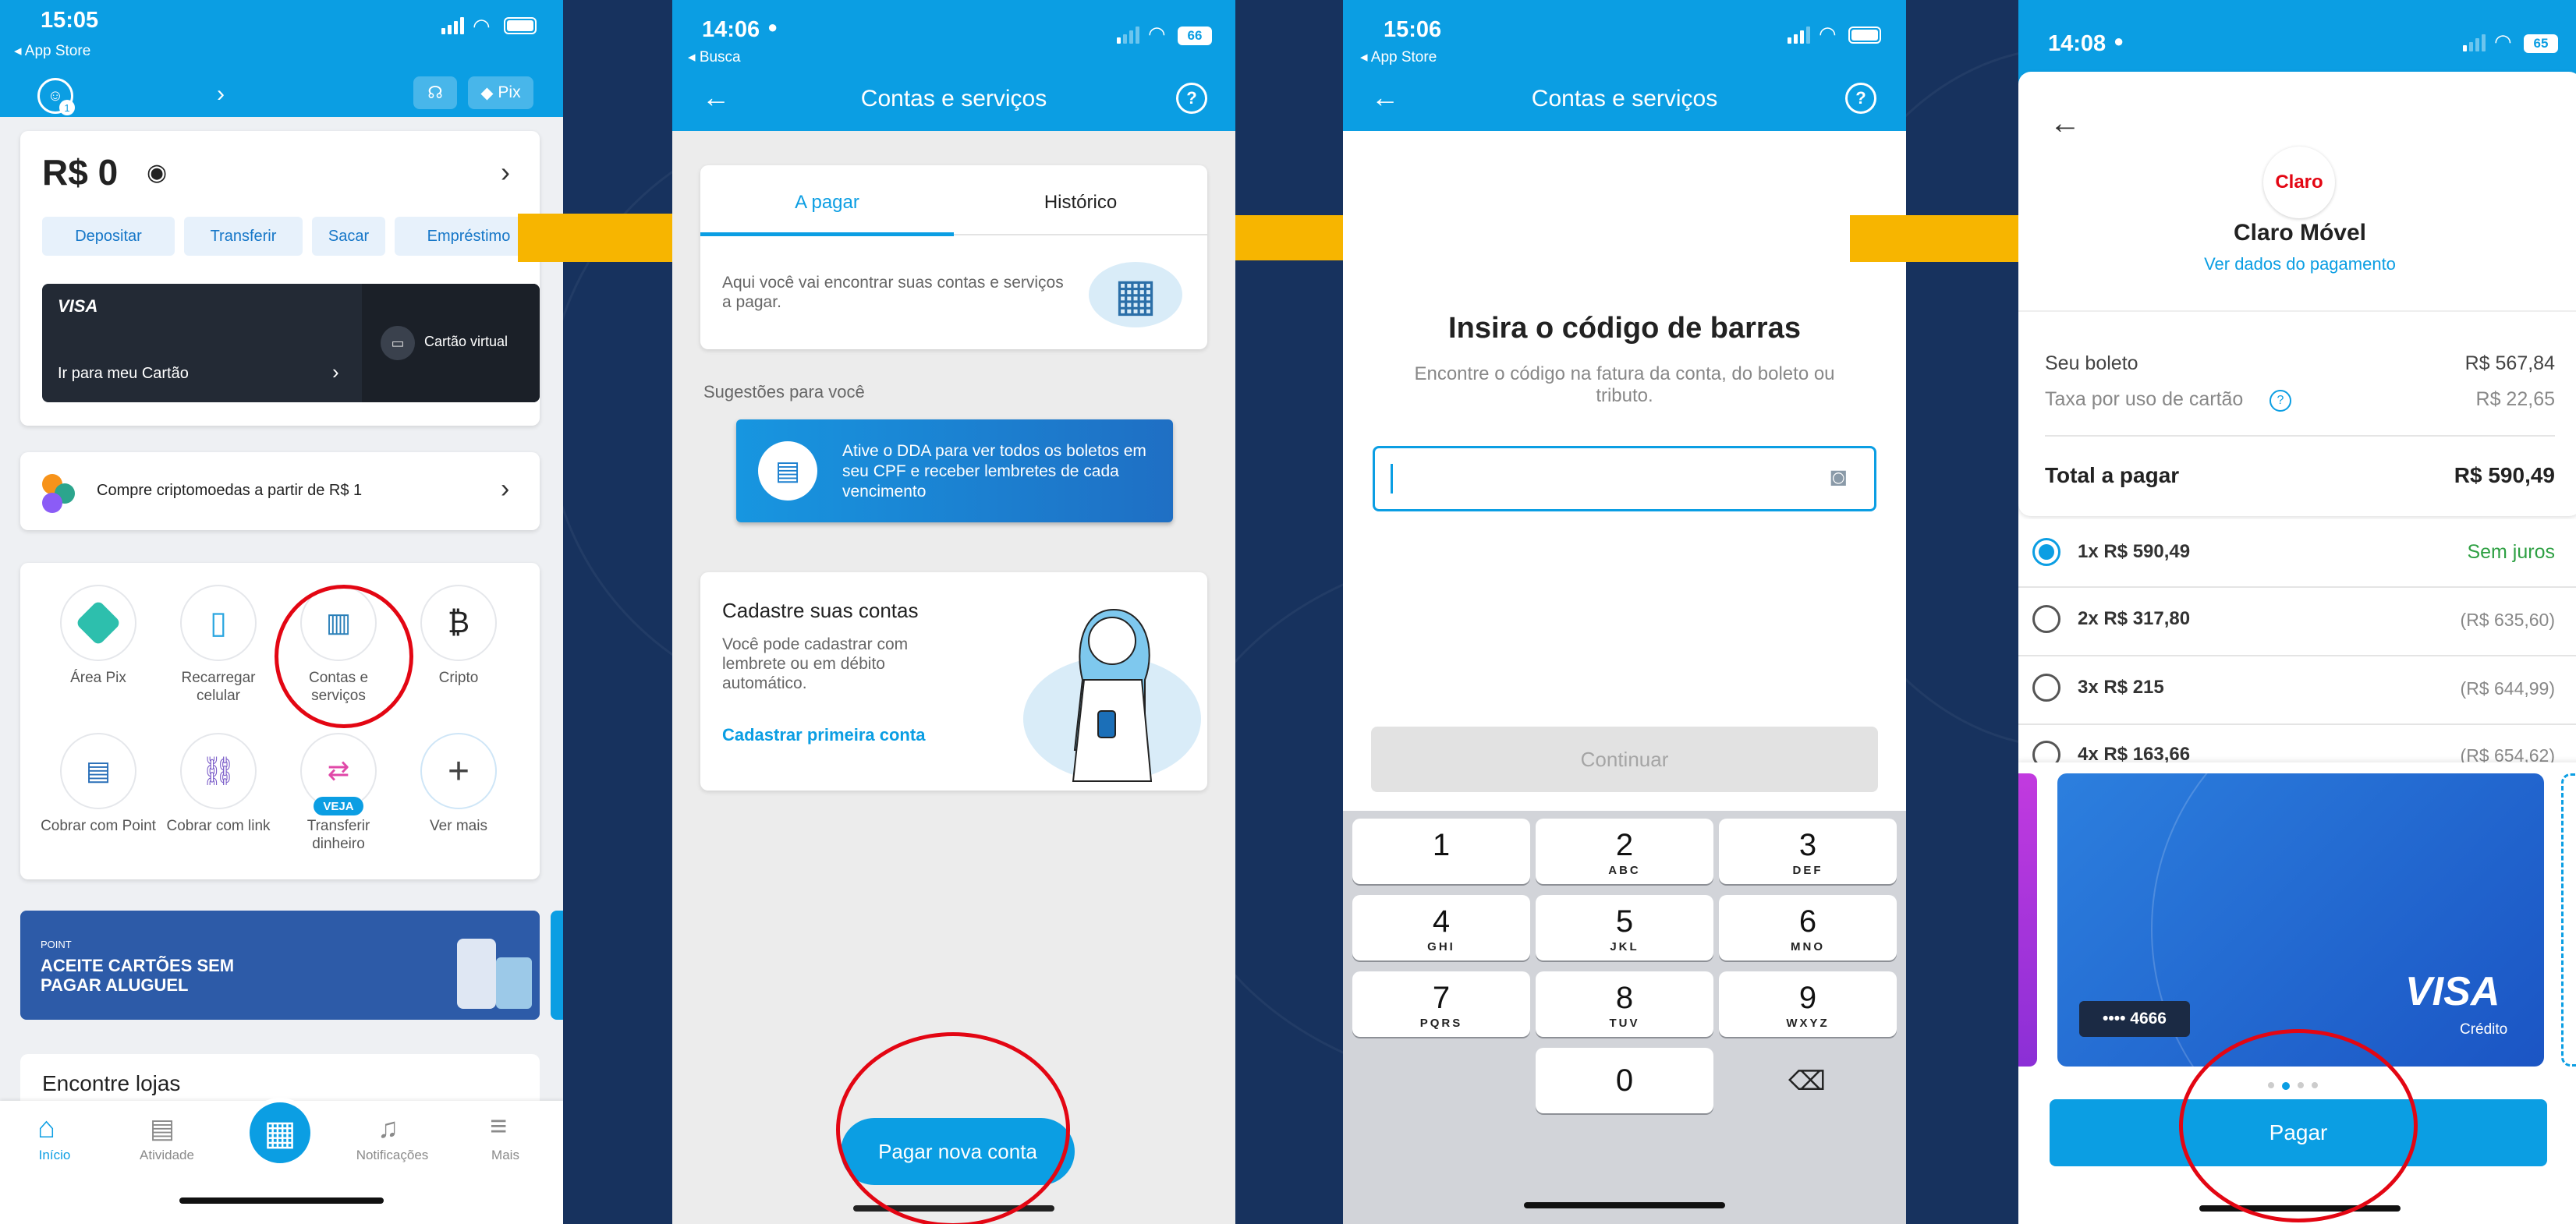  I want to click on wifi-icon: ◠, so click(1828, 33).